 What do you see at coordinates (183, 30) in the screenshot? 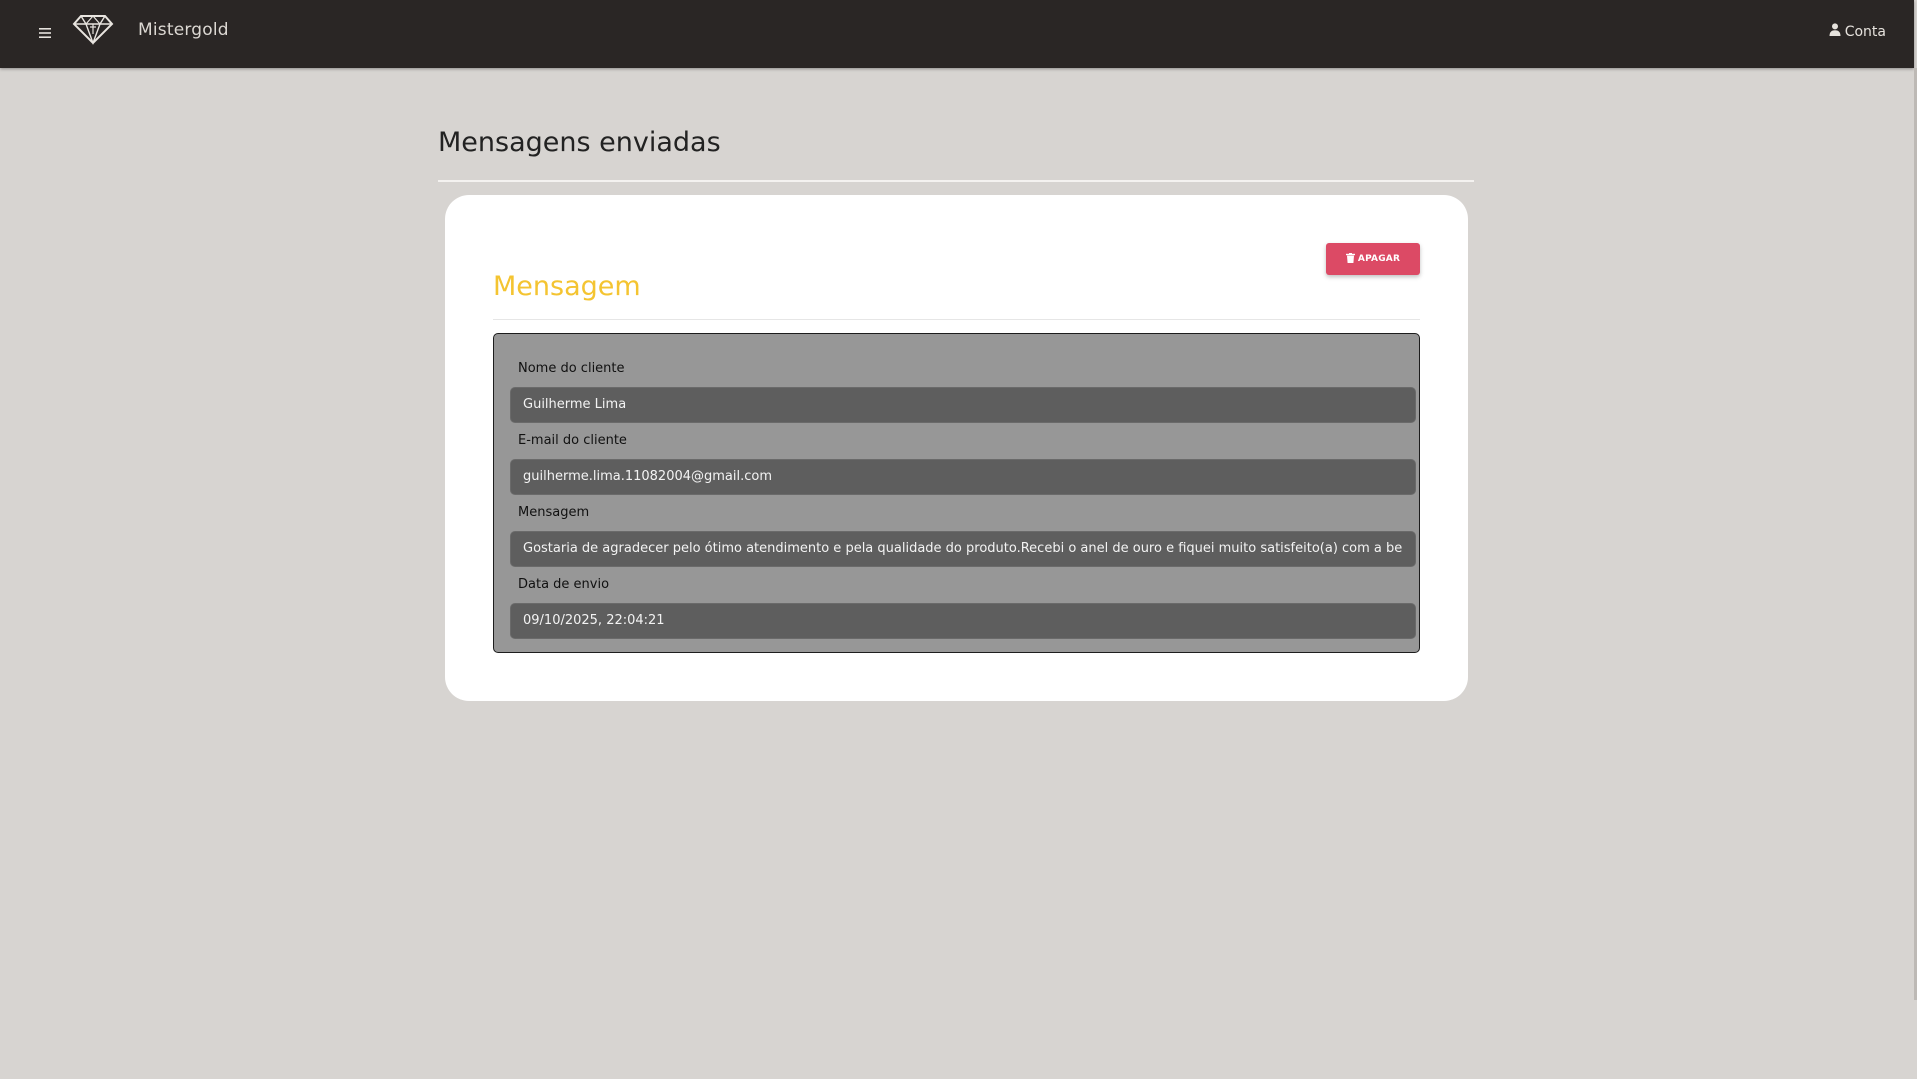
I see `brand-name: Mistergold` at bounding box center [183, 30].